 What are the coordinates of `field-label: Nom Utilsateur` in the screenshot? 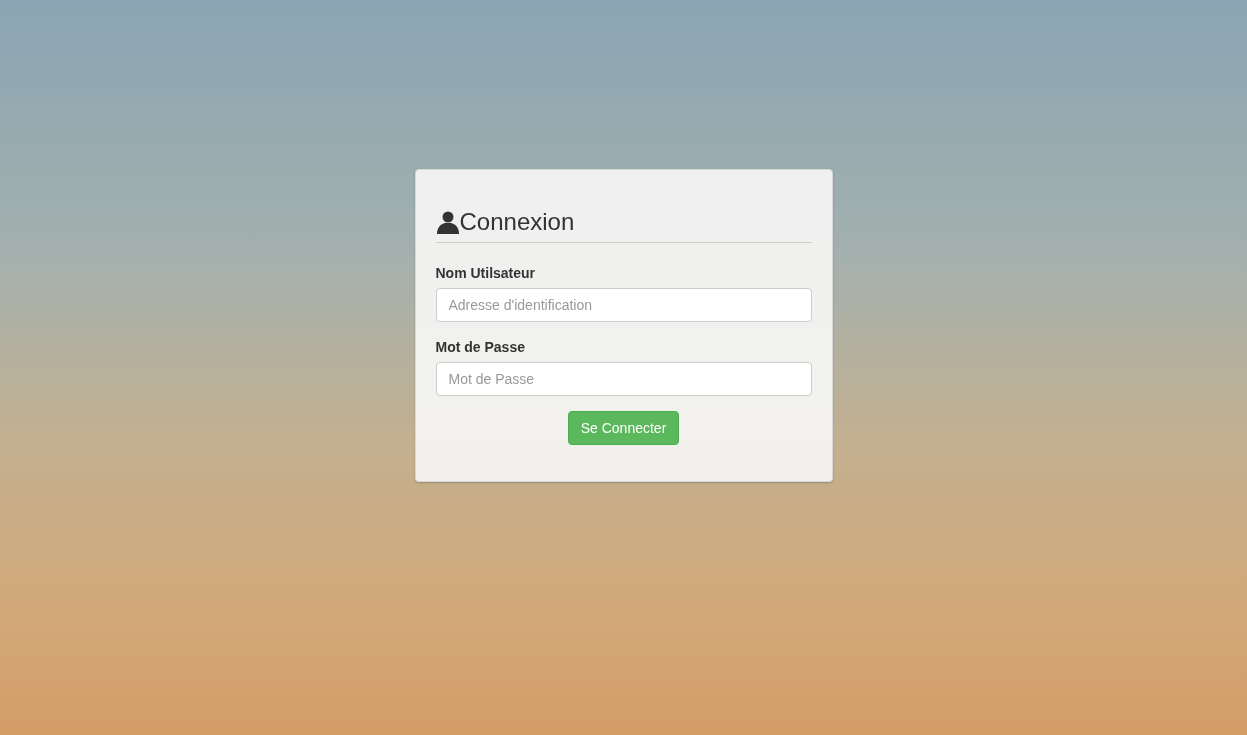 It's located at (486, 273).